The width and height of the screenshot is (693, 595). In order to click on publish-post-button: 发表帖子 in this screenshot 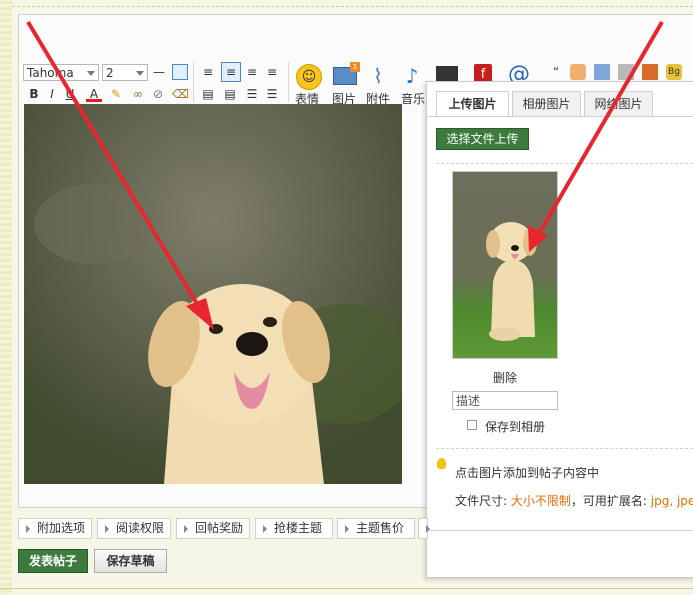, I will do `click(53, 561)`.